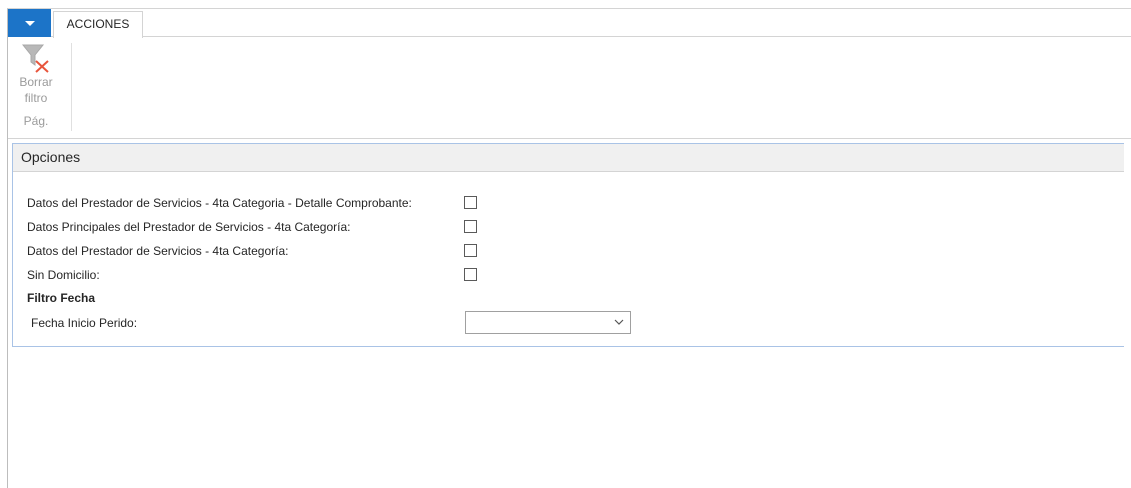  I want to click on option-checkbox-detalle-comprobante, so click(470, 202).